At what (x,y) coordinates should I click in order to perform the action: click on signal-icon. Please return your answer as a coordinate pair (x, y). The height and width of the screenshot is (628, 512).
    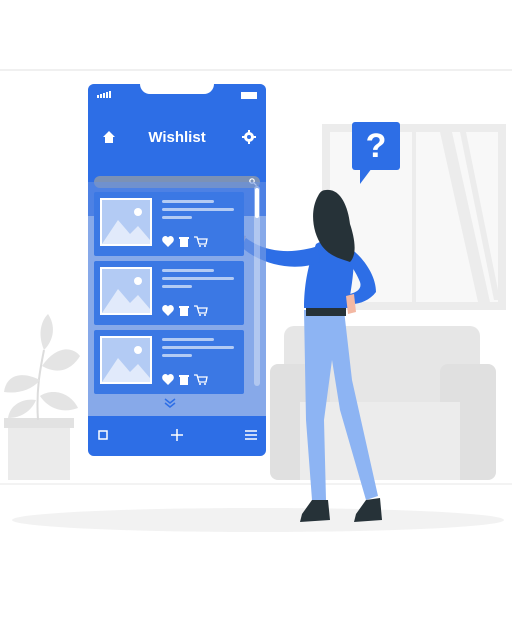
    Looking at the image, I should click on (105, 94).